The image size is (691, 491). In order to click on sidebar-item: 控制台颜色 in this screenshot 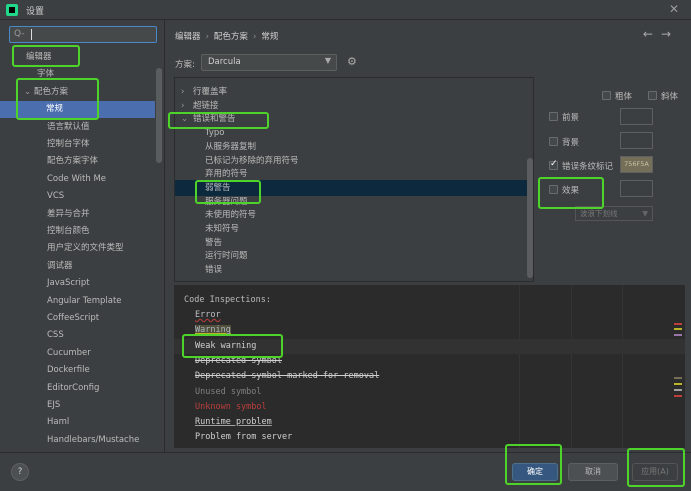, I will do `click(68, 231)`.